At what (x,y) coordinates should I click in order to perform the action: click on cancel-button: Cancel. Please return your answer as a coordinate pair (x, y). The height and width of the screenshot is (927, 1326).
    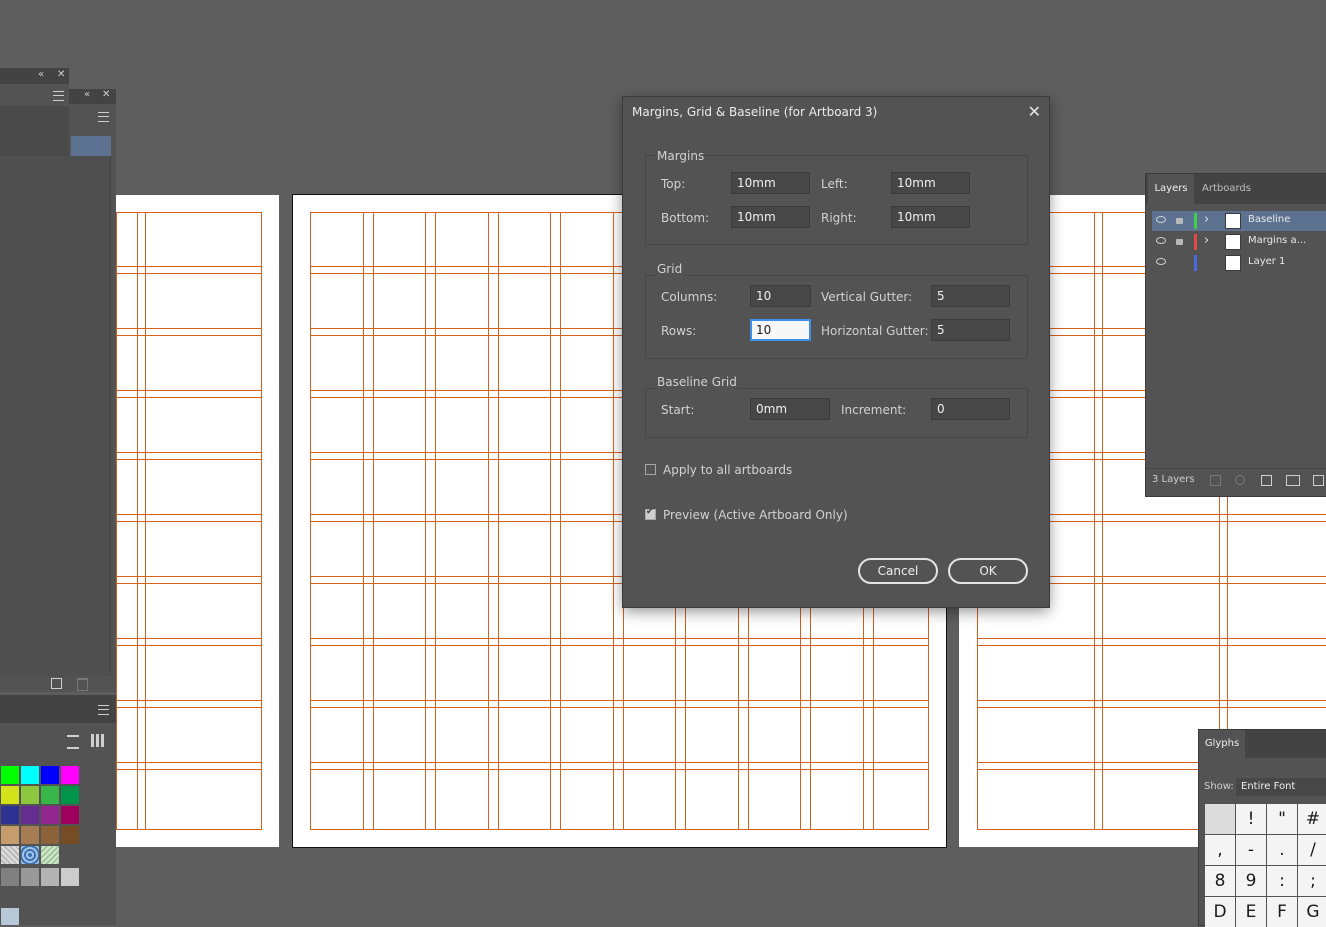
    Looking at the image, I should click on (898, 571).